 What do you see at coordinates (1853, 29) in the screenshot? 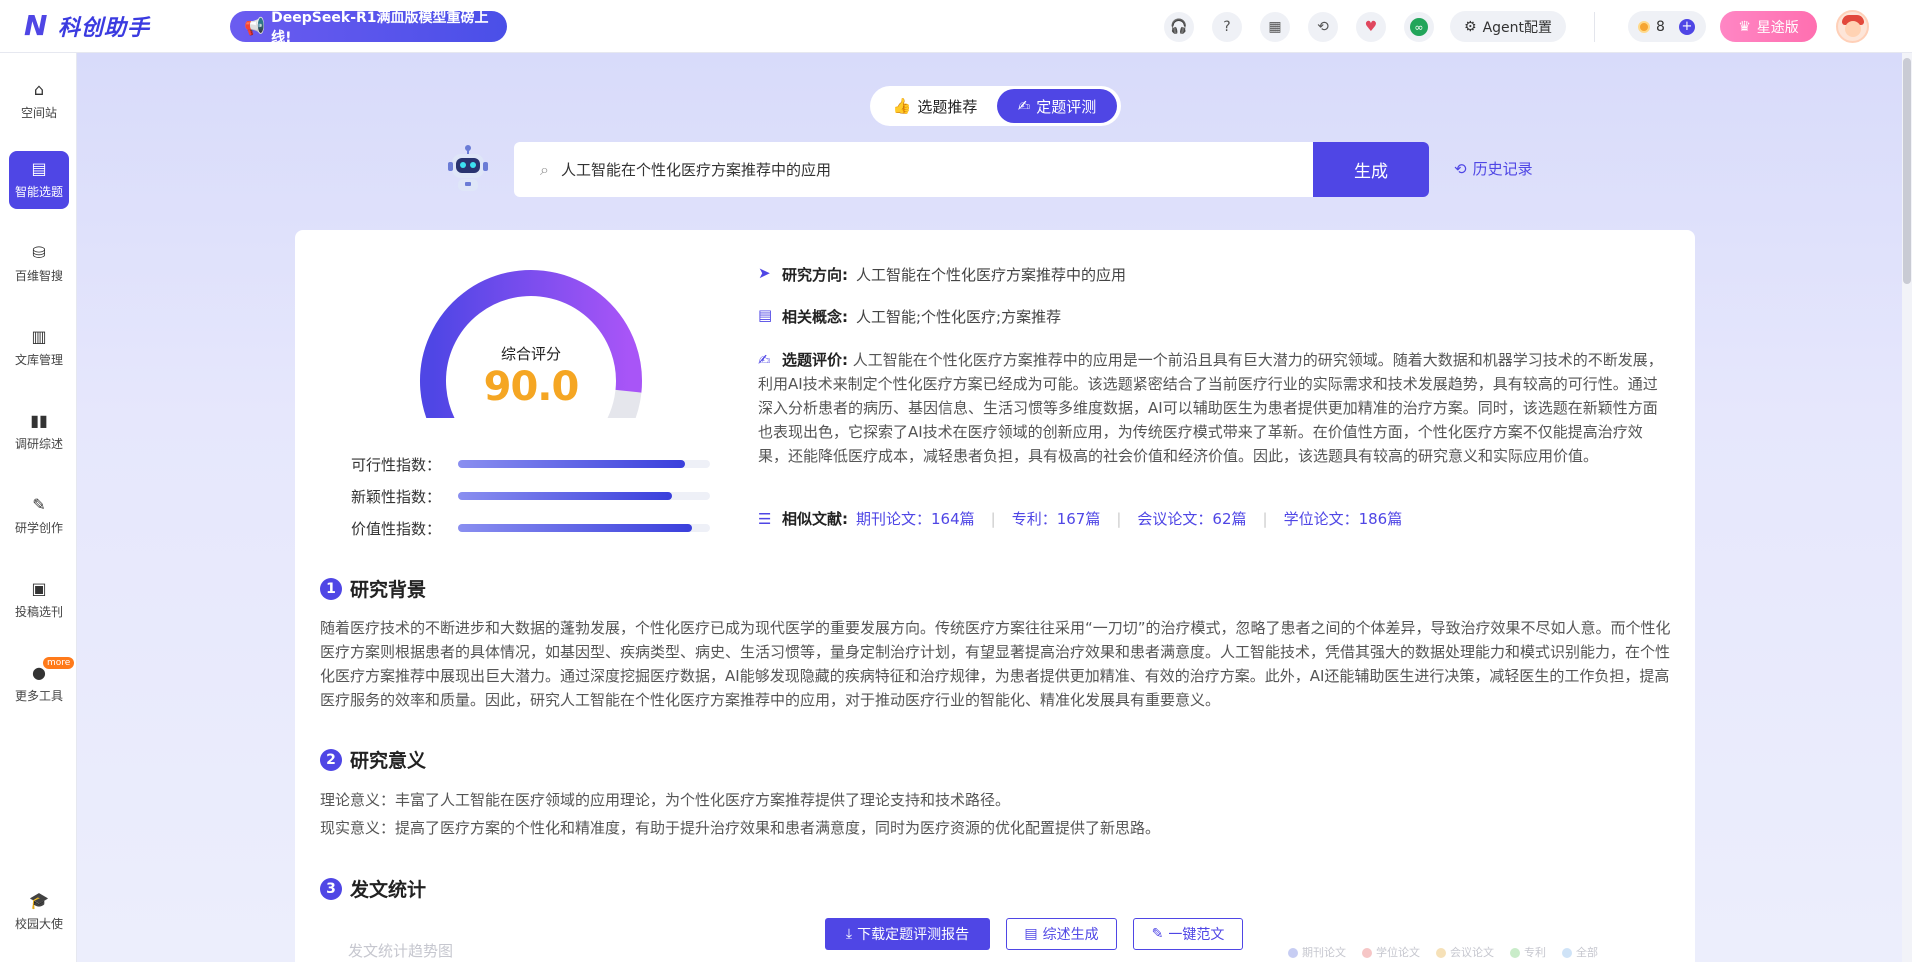
I see `avatar-face` at bounding box center [1853, 29].